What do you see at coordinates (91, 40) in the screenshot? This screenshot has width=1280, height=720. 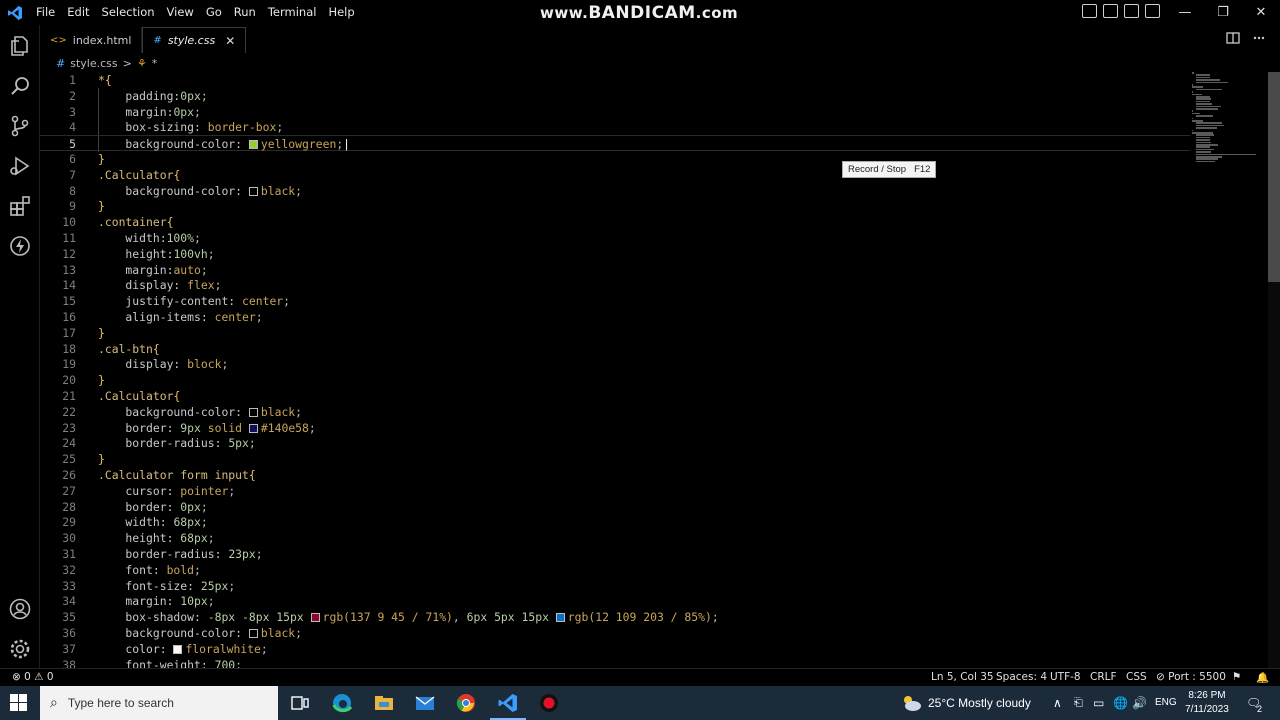 I see `tab-index-html: <> index.html` at bounding box center [91, 40].